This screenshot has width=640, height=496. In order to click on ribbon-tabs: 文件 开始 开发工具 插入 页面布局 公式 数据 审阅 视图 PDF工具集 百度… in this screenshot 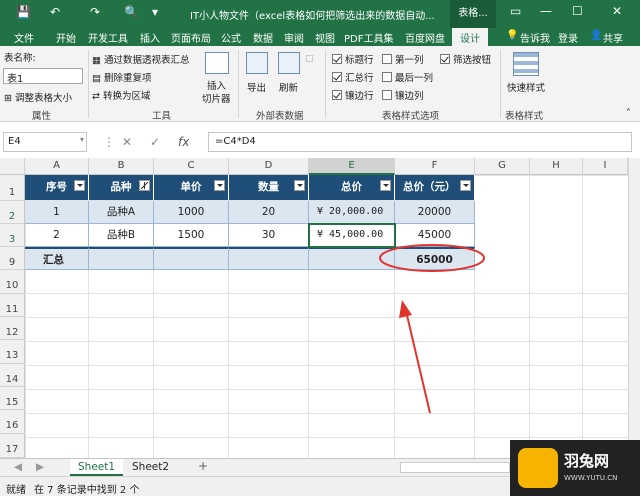, I will do `click(320, 37)`.